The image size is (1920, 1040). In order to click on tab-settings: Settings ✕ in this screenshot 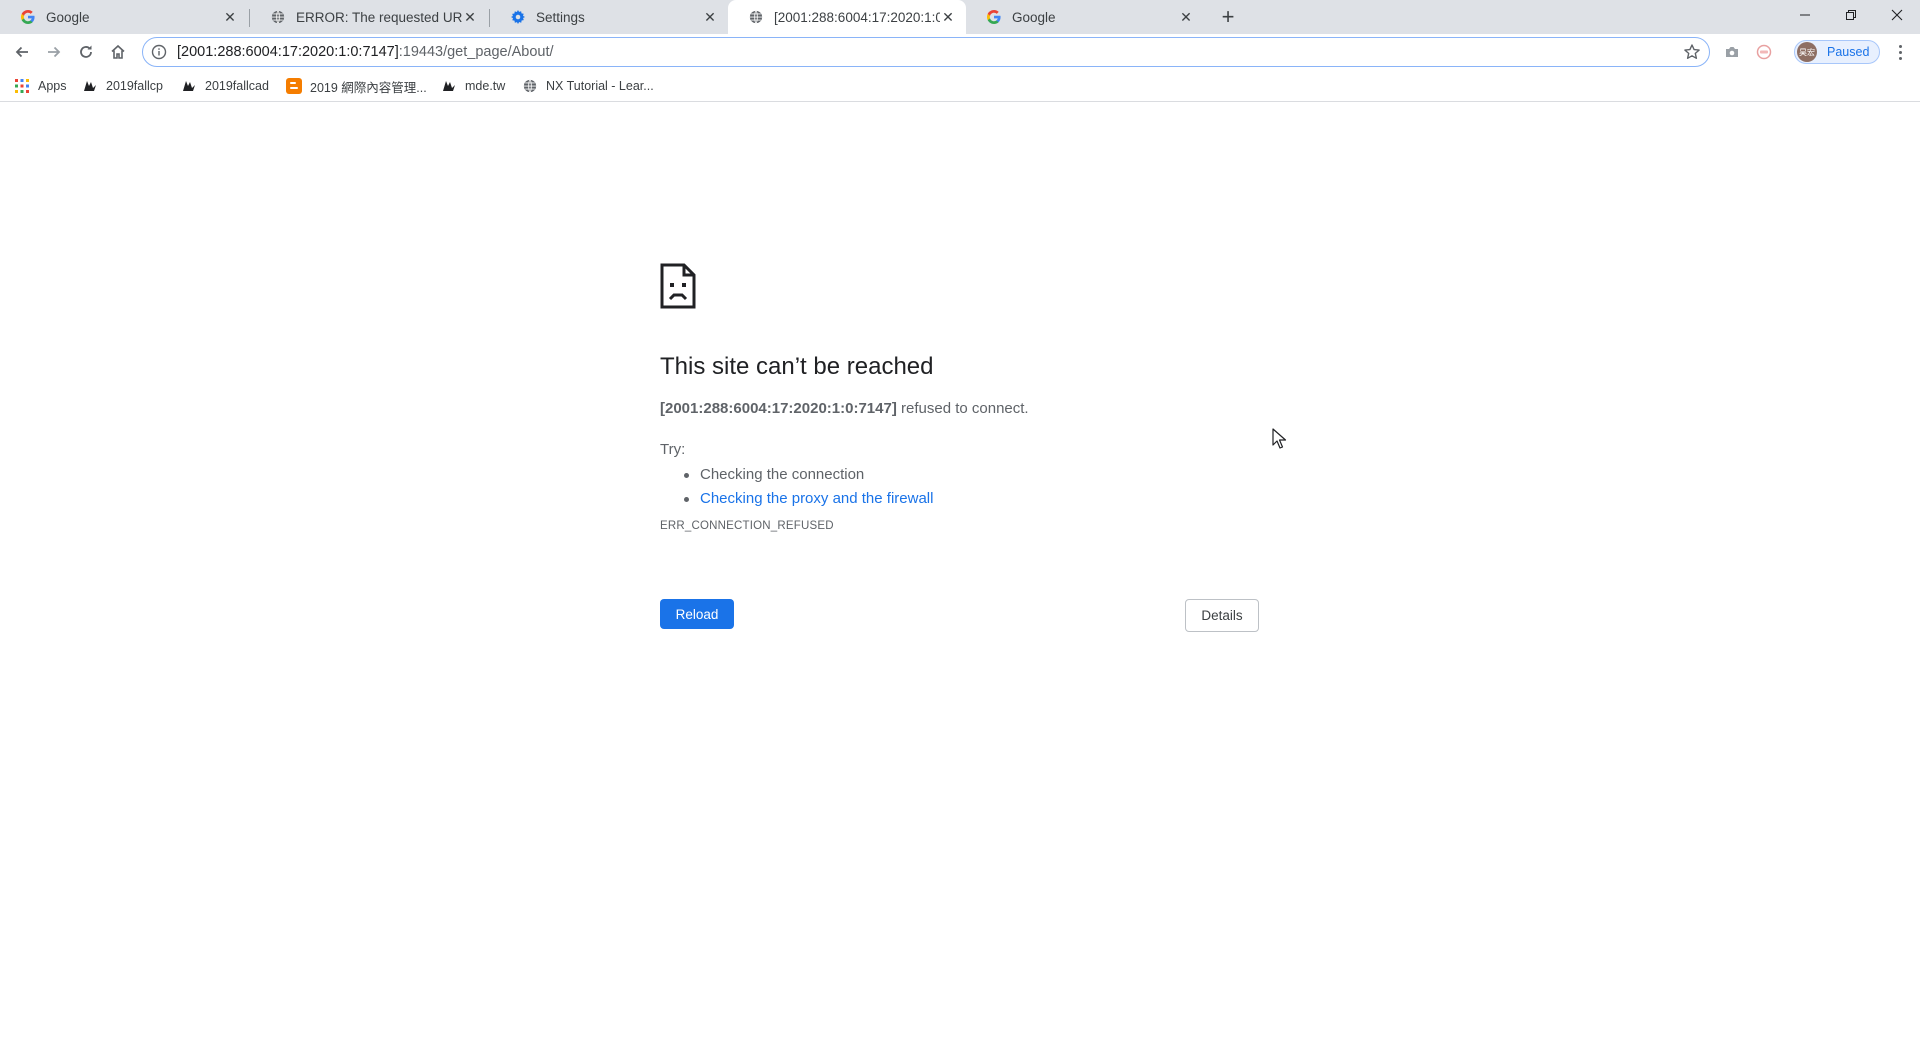, I will do `click(609, 17)`.